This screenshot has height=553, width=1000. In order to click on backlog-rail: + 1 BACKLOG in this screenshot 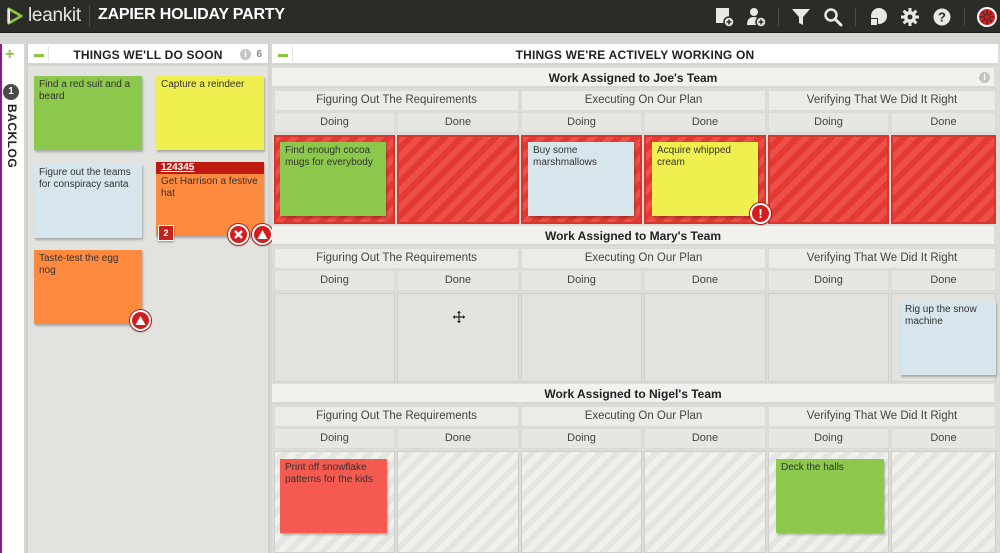, I will do `click(12, 298)`.